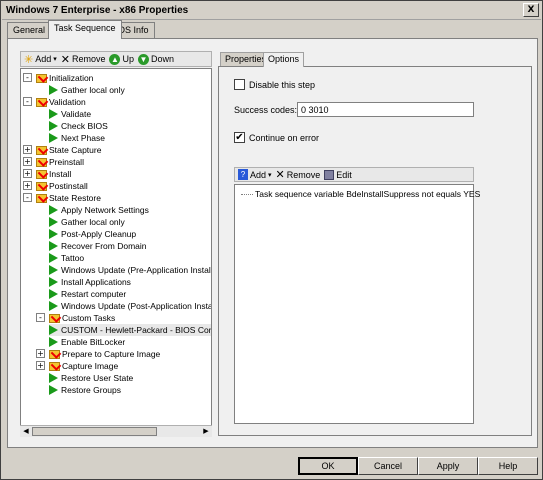 The image size is (543, 480). Describe the element at coordinates (163, 59) in the screenshot. I see `down-label: Down` at that location.